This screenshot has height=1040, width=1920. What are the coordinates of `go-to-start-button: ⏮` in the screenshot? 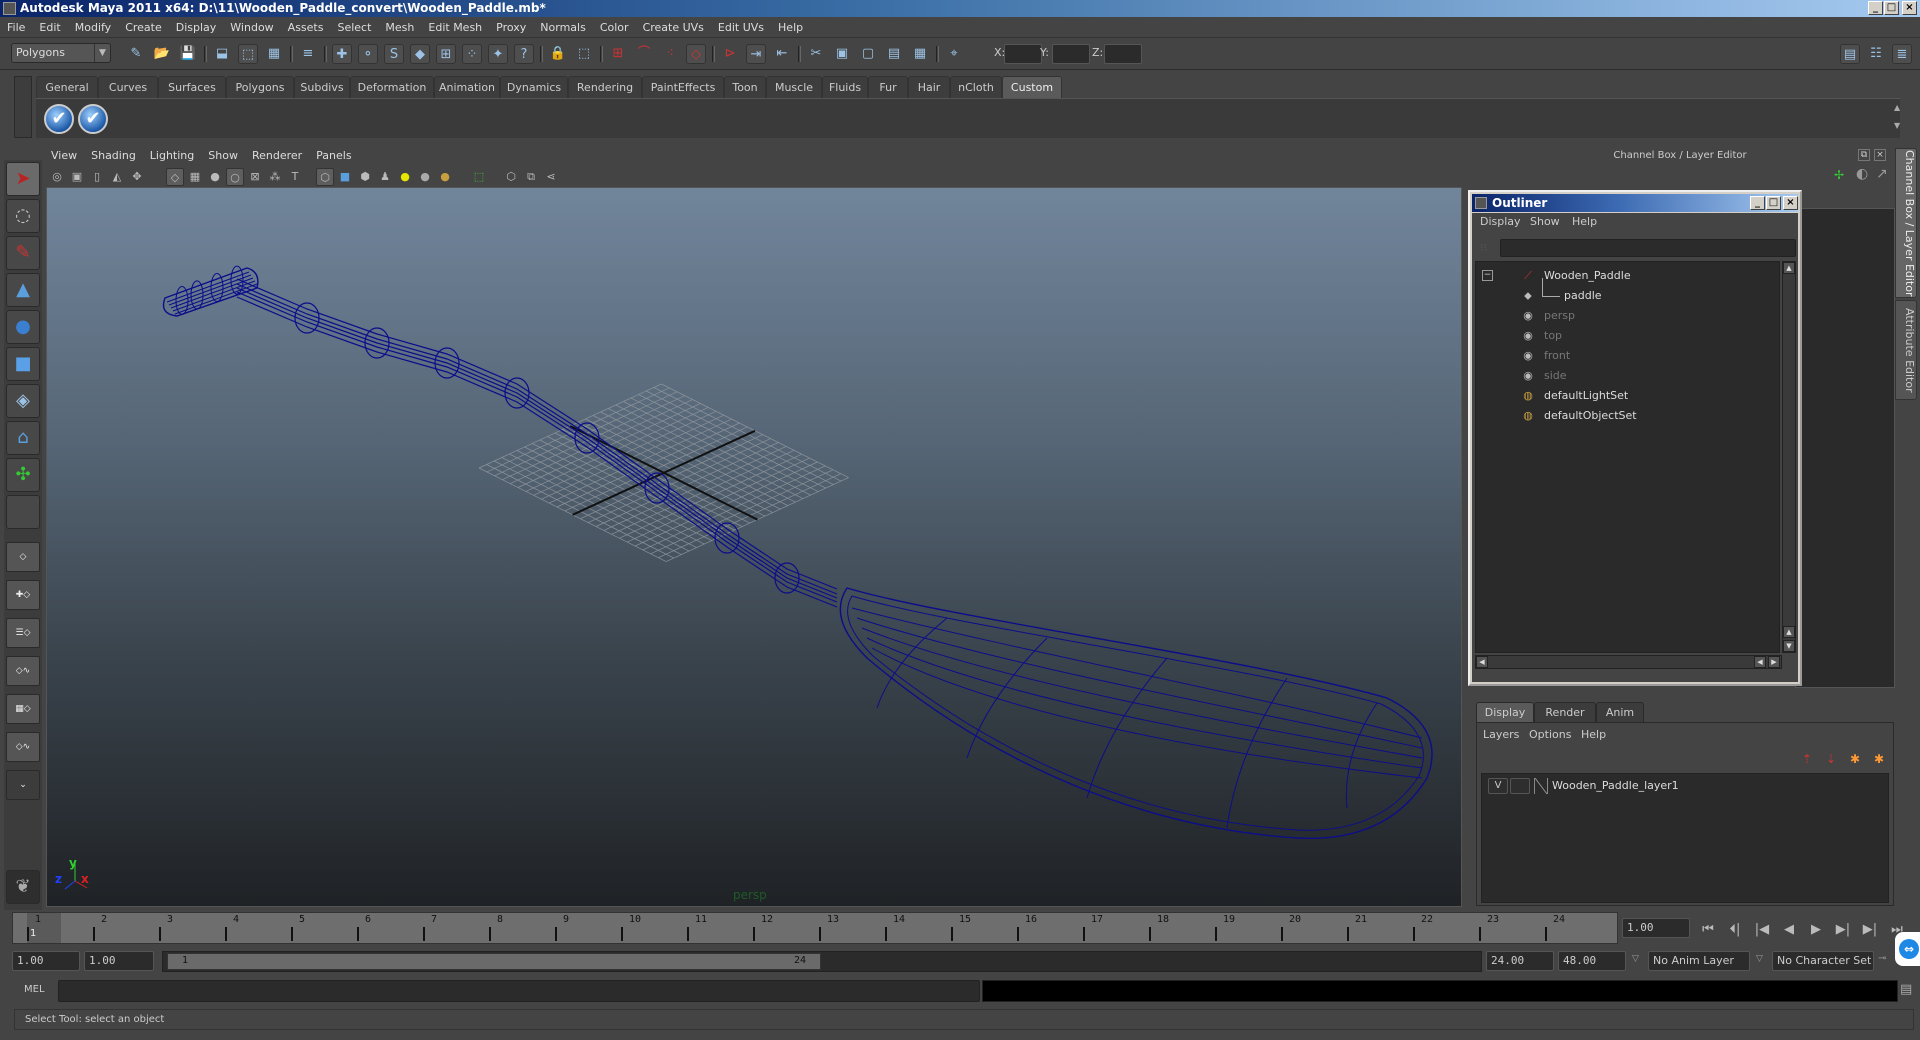 It's located at (1708, 930).